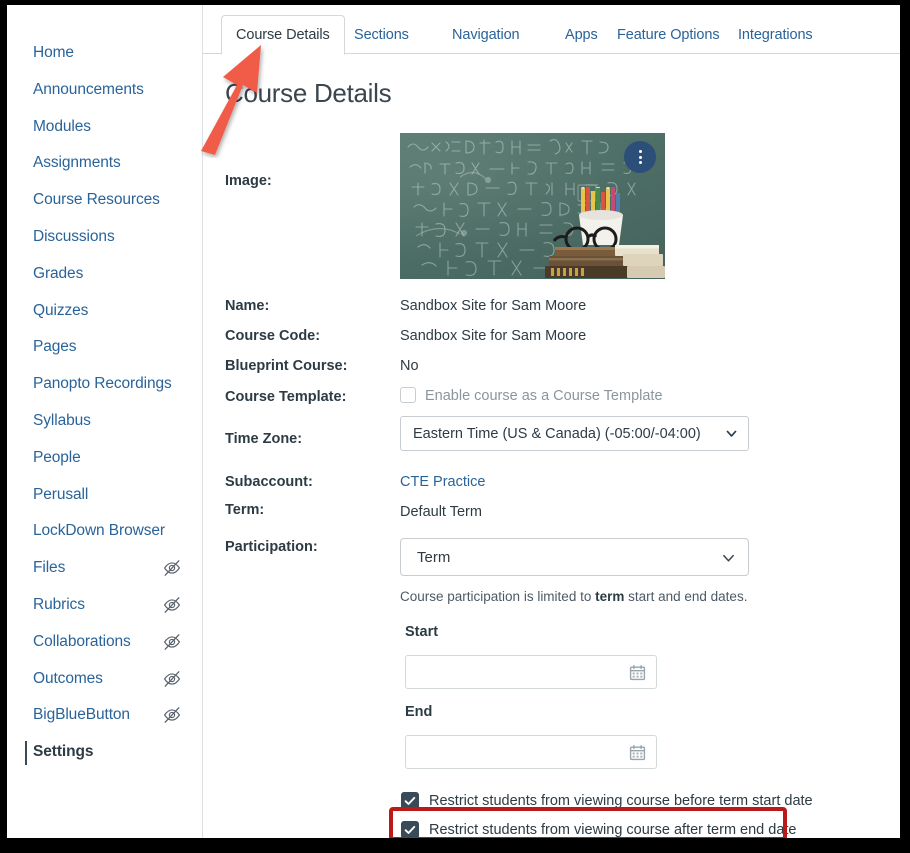 The width and height of the screenshot is (910, 853). Describe the element at coordinates (271, 547) in the screenshot. I see `participation-label: Participation:` at that location.